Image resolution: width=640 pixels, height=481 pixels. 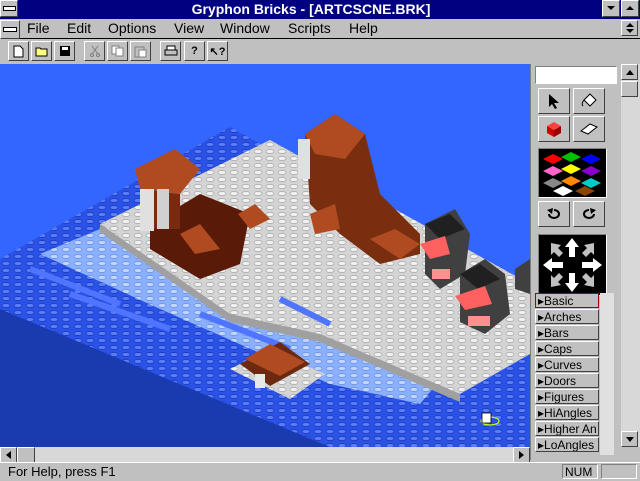 I want to click on rotate-left-button, so click(x=554, y=214).